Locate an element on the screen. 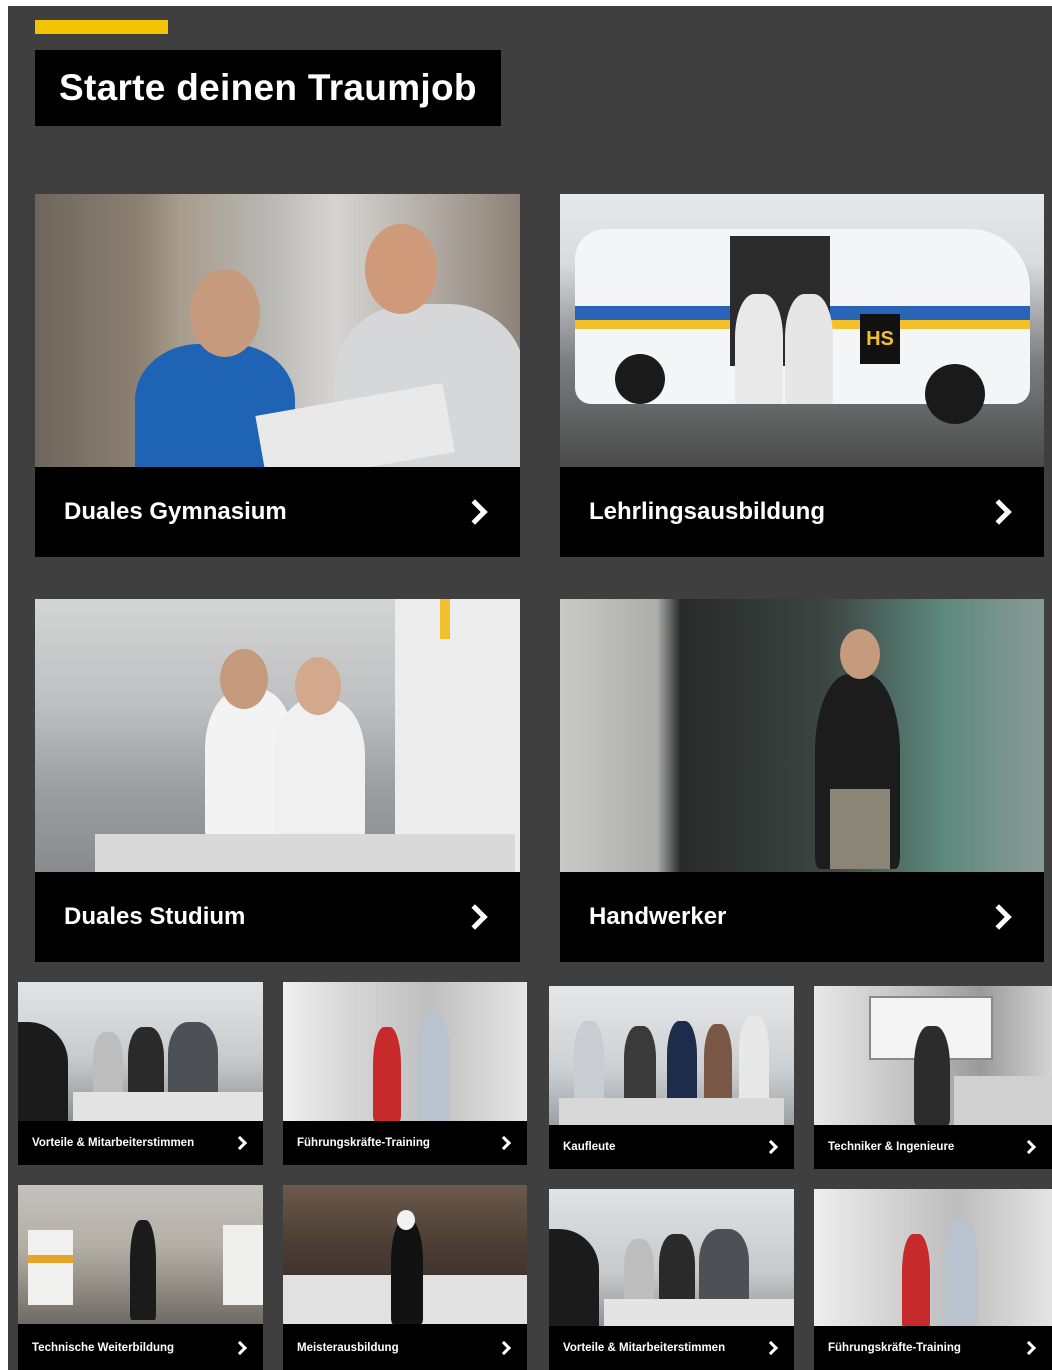 This screenshot has height=1370, width=1052. card-photo: HS is located at coordinates (802, 330).